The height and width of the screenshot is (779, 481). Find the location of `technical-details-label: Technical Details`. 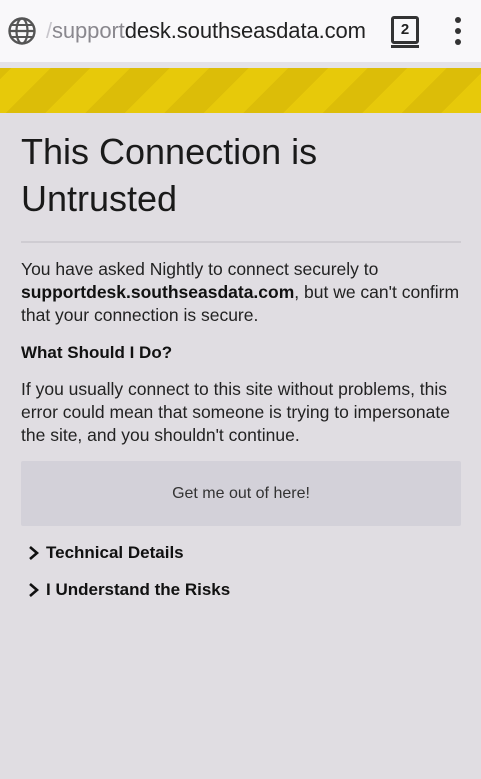

technical-details-label: Technical Details is located at coordinates (115, 552).